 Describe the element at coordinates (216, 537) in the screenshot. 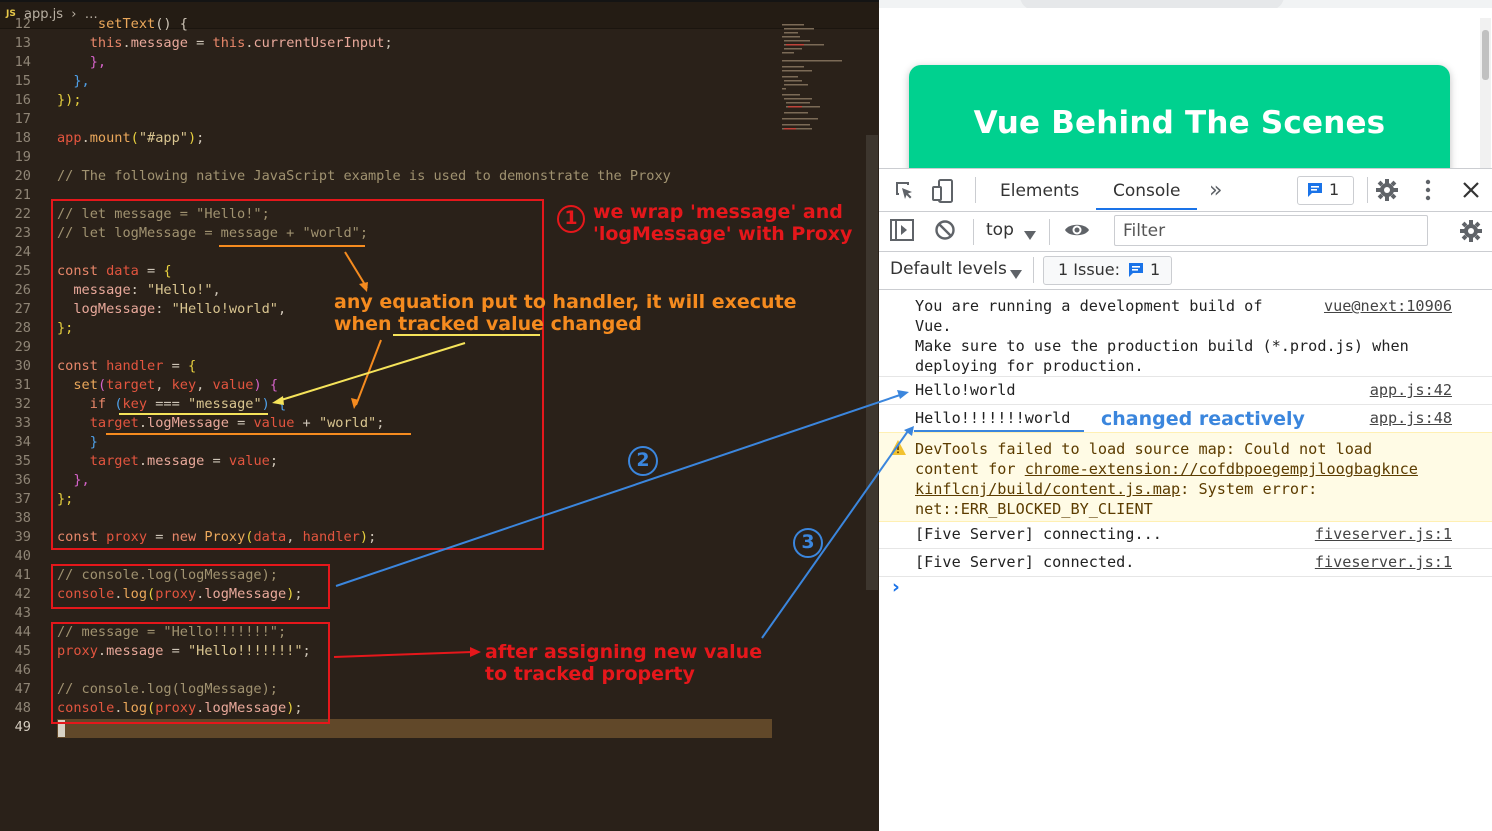

I see `code-text: const proxy = new Proxy(data, handler);` at that location.